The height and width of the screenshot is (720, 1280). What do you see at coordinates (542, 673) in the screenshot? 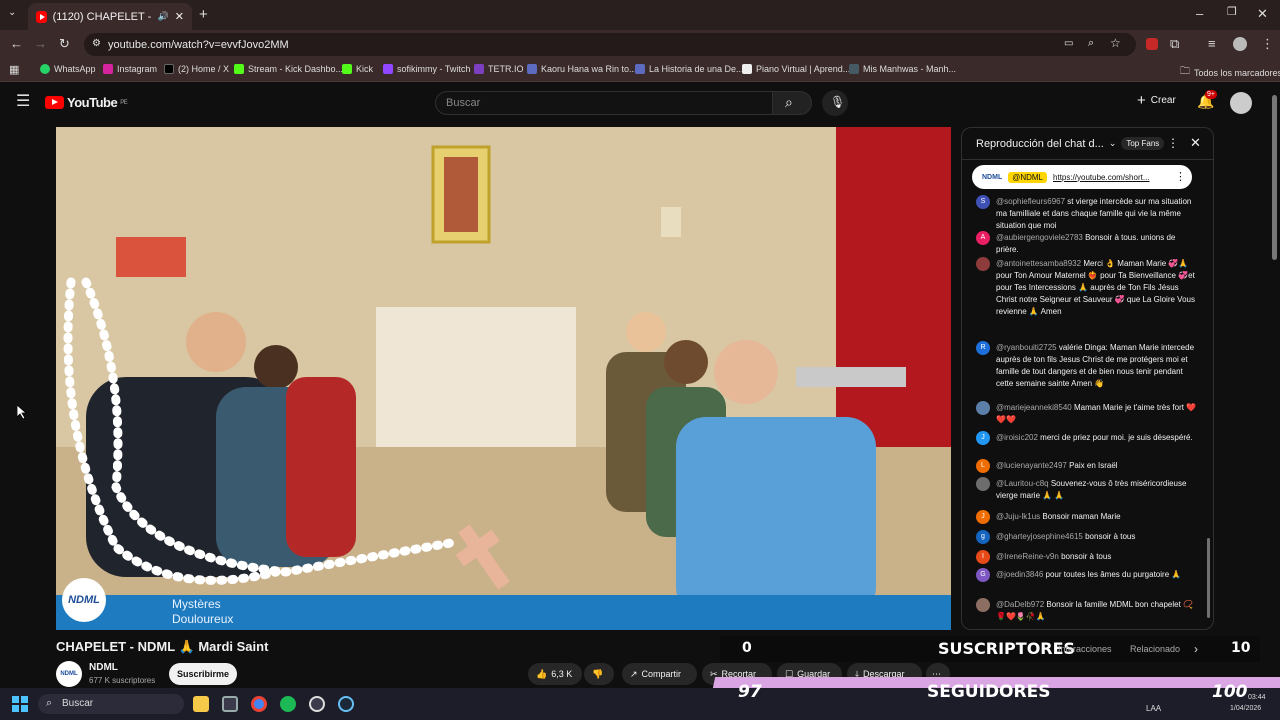
I see `thumbs-up-icon: 👍` at bounding box center [542, 673].